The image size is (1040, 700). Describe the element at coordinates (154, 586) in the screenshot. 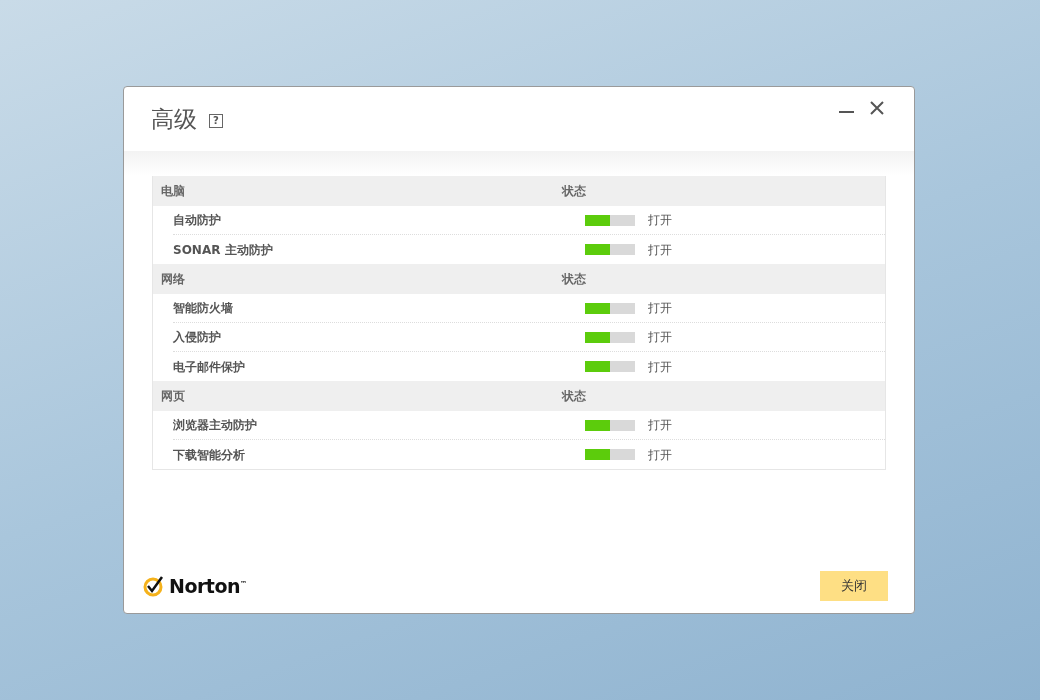

I see `checkmark-logo-icon` at that location.